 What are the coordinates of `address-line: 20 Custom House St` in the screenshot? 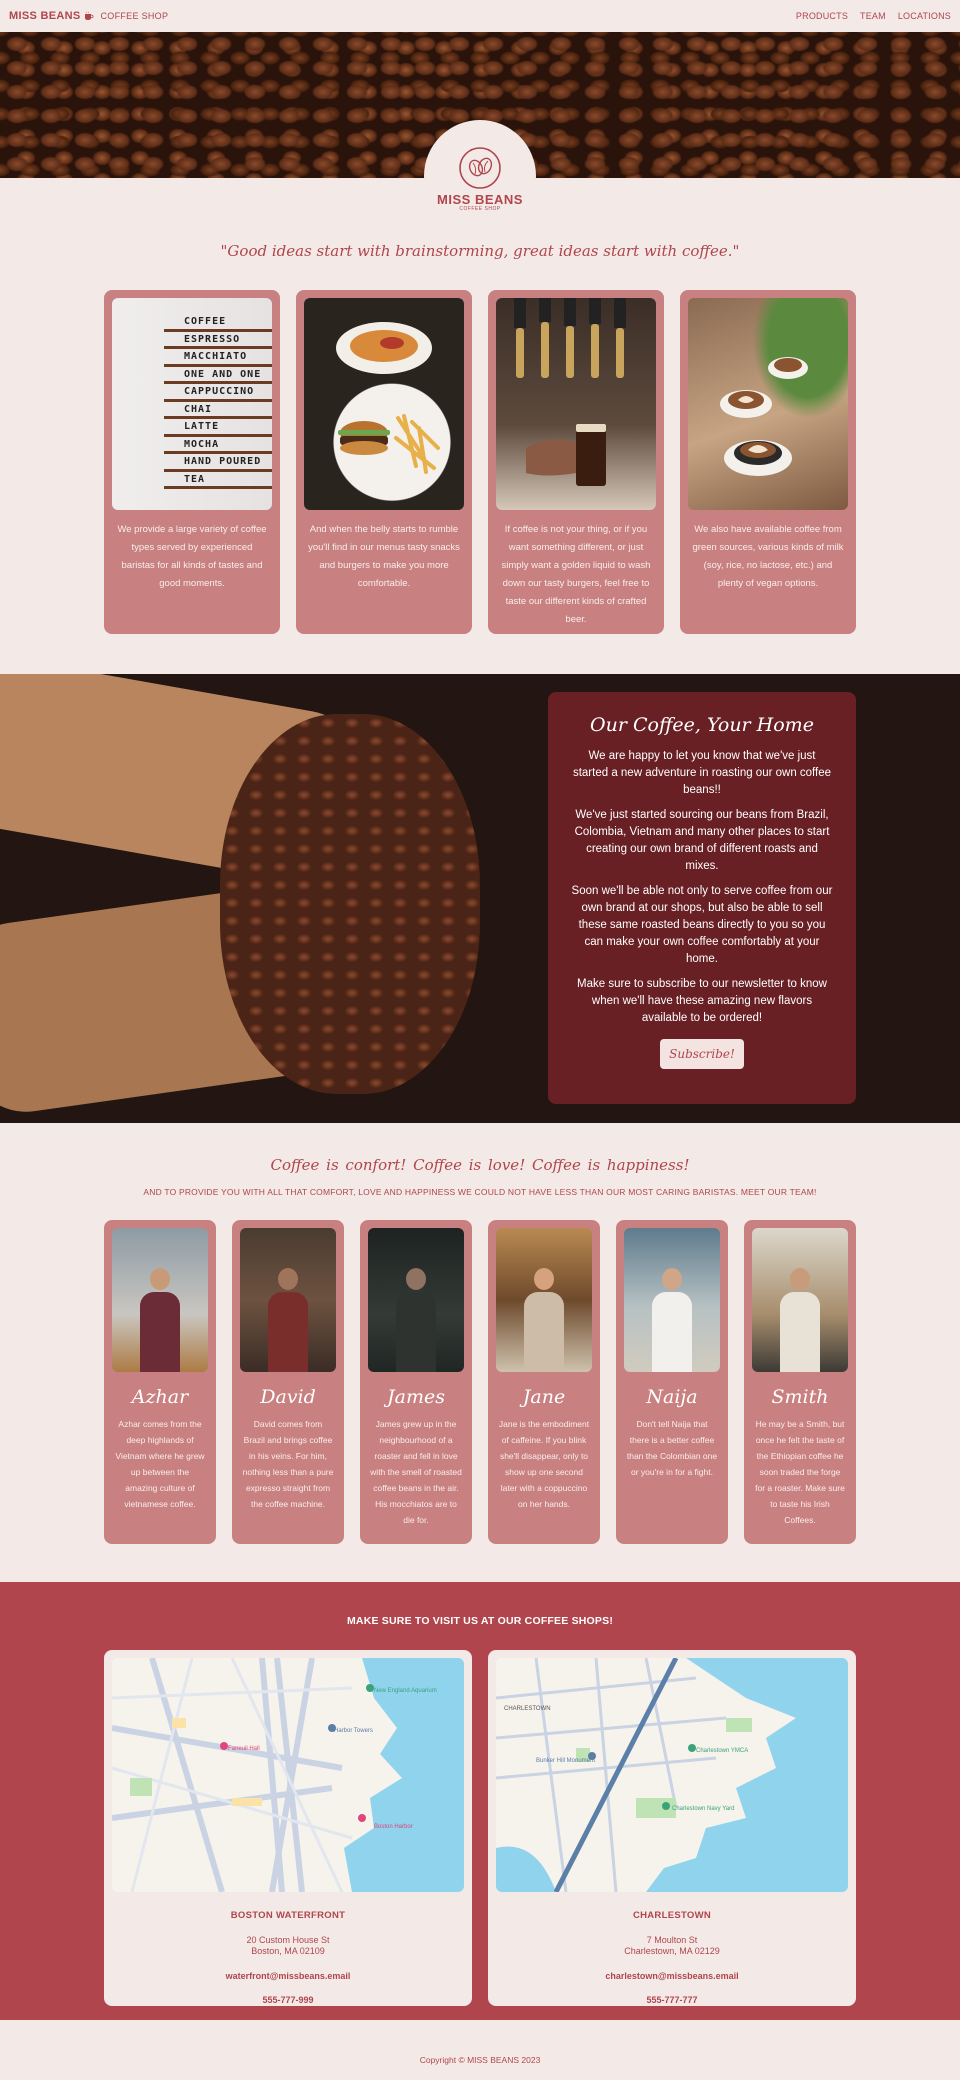 It's located at (288, 1940).